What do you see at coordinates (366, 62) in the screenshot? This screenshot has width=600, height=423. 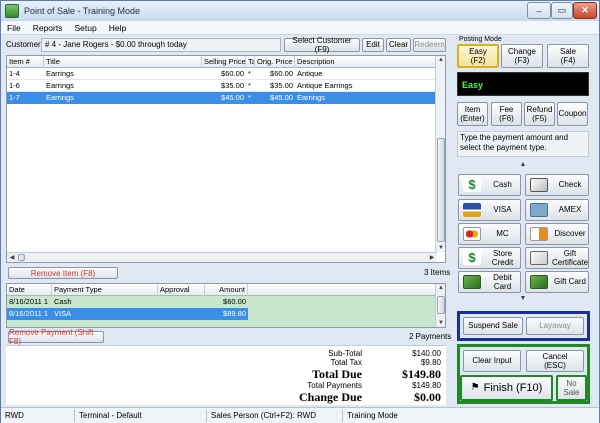 I see `col-description: Description` at bounding box center [366, 62].